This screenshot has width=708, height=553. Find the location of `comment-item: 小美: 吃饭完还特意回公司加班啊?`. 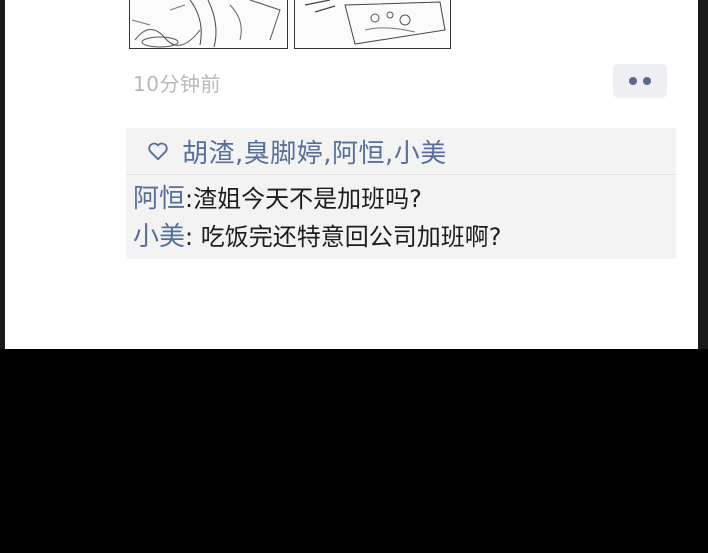

comment-item: 小美: 吃饭完还特意回公司加班啊? is located at coordinates (317, 237).